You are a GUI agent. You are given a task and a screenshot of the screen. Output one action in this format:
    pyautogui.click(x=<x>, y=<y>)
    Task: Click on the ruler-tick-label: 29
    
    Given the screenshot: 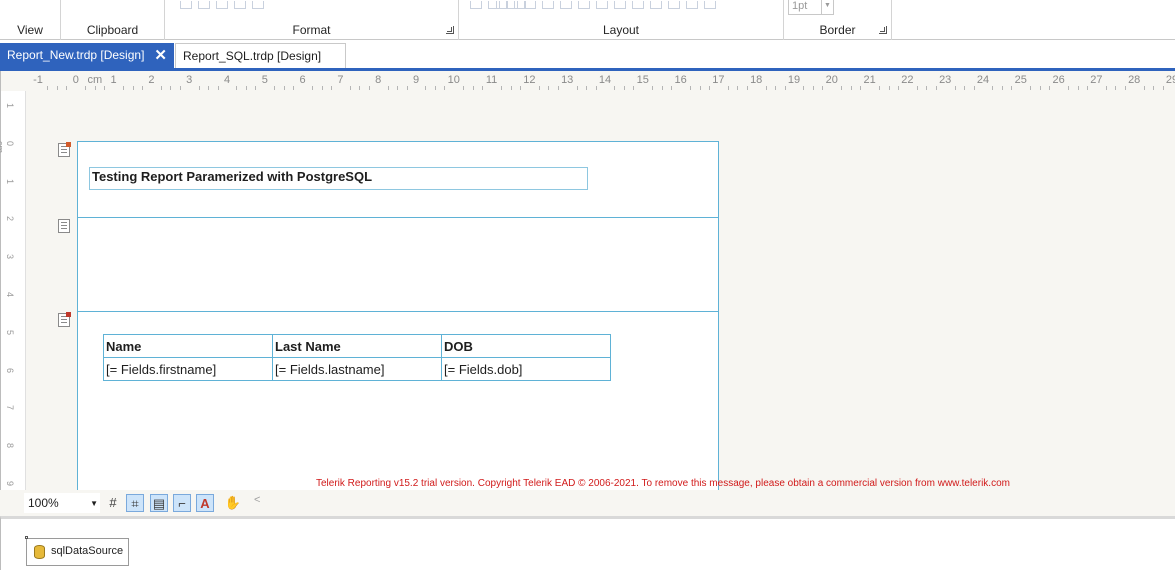 What is the action you would take?
    pyautogui.click(x=1170, y=80)
    